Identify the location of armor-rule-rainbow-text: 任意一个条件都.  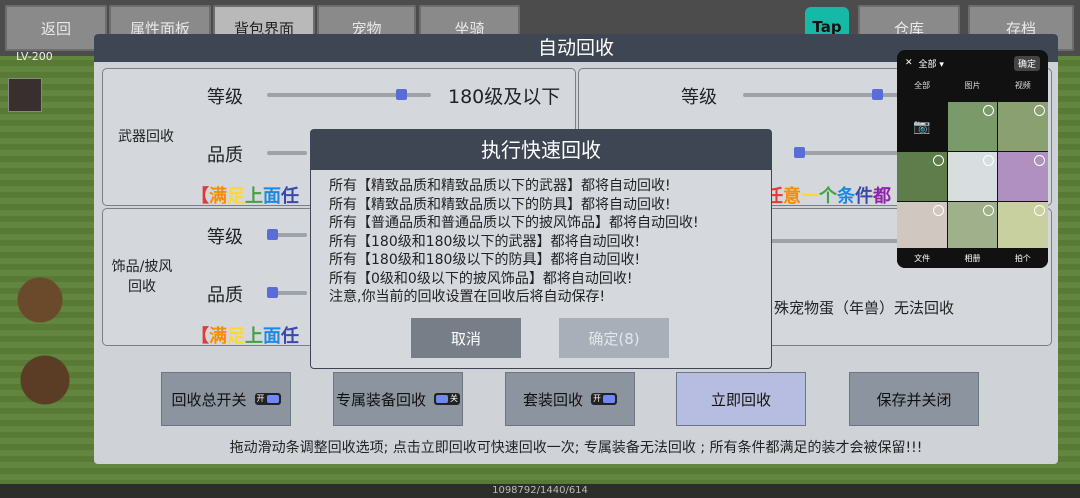
(828, 195).